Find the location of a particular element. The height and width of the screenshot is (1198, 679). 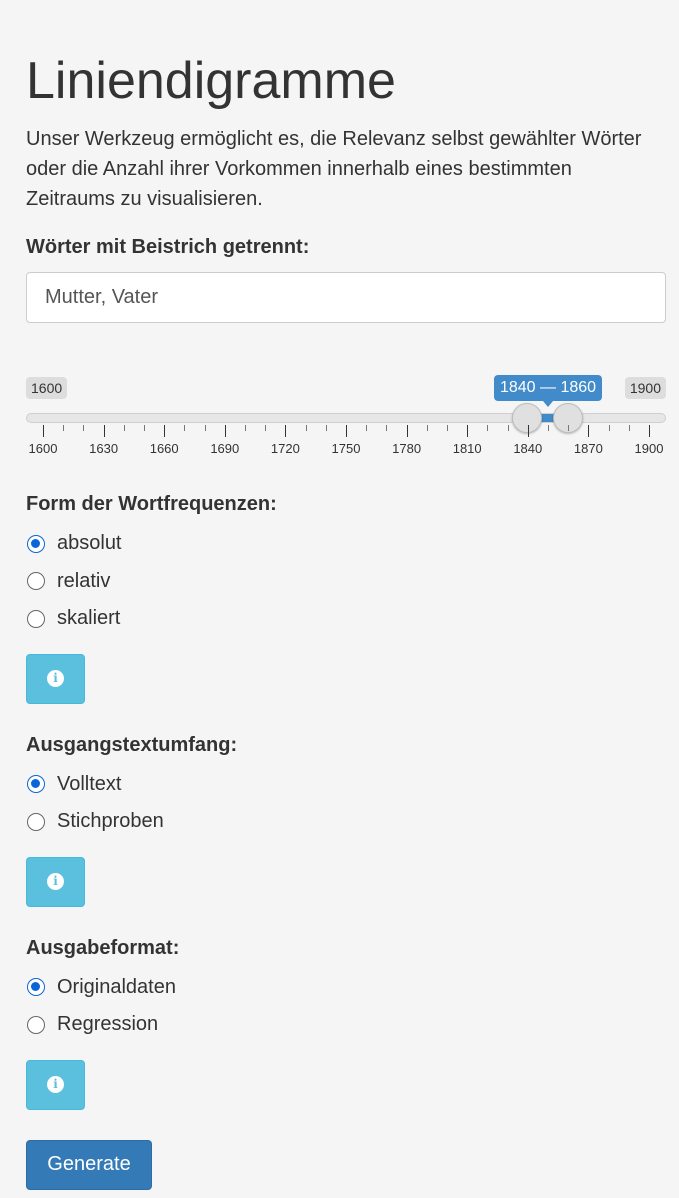

scope-label: Ausgangstextumfang: is located at coordinates (132, 744).